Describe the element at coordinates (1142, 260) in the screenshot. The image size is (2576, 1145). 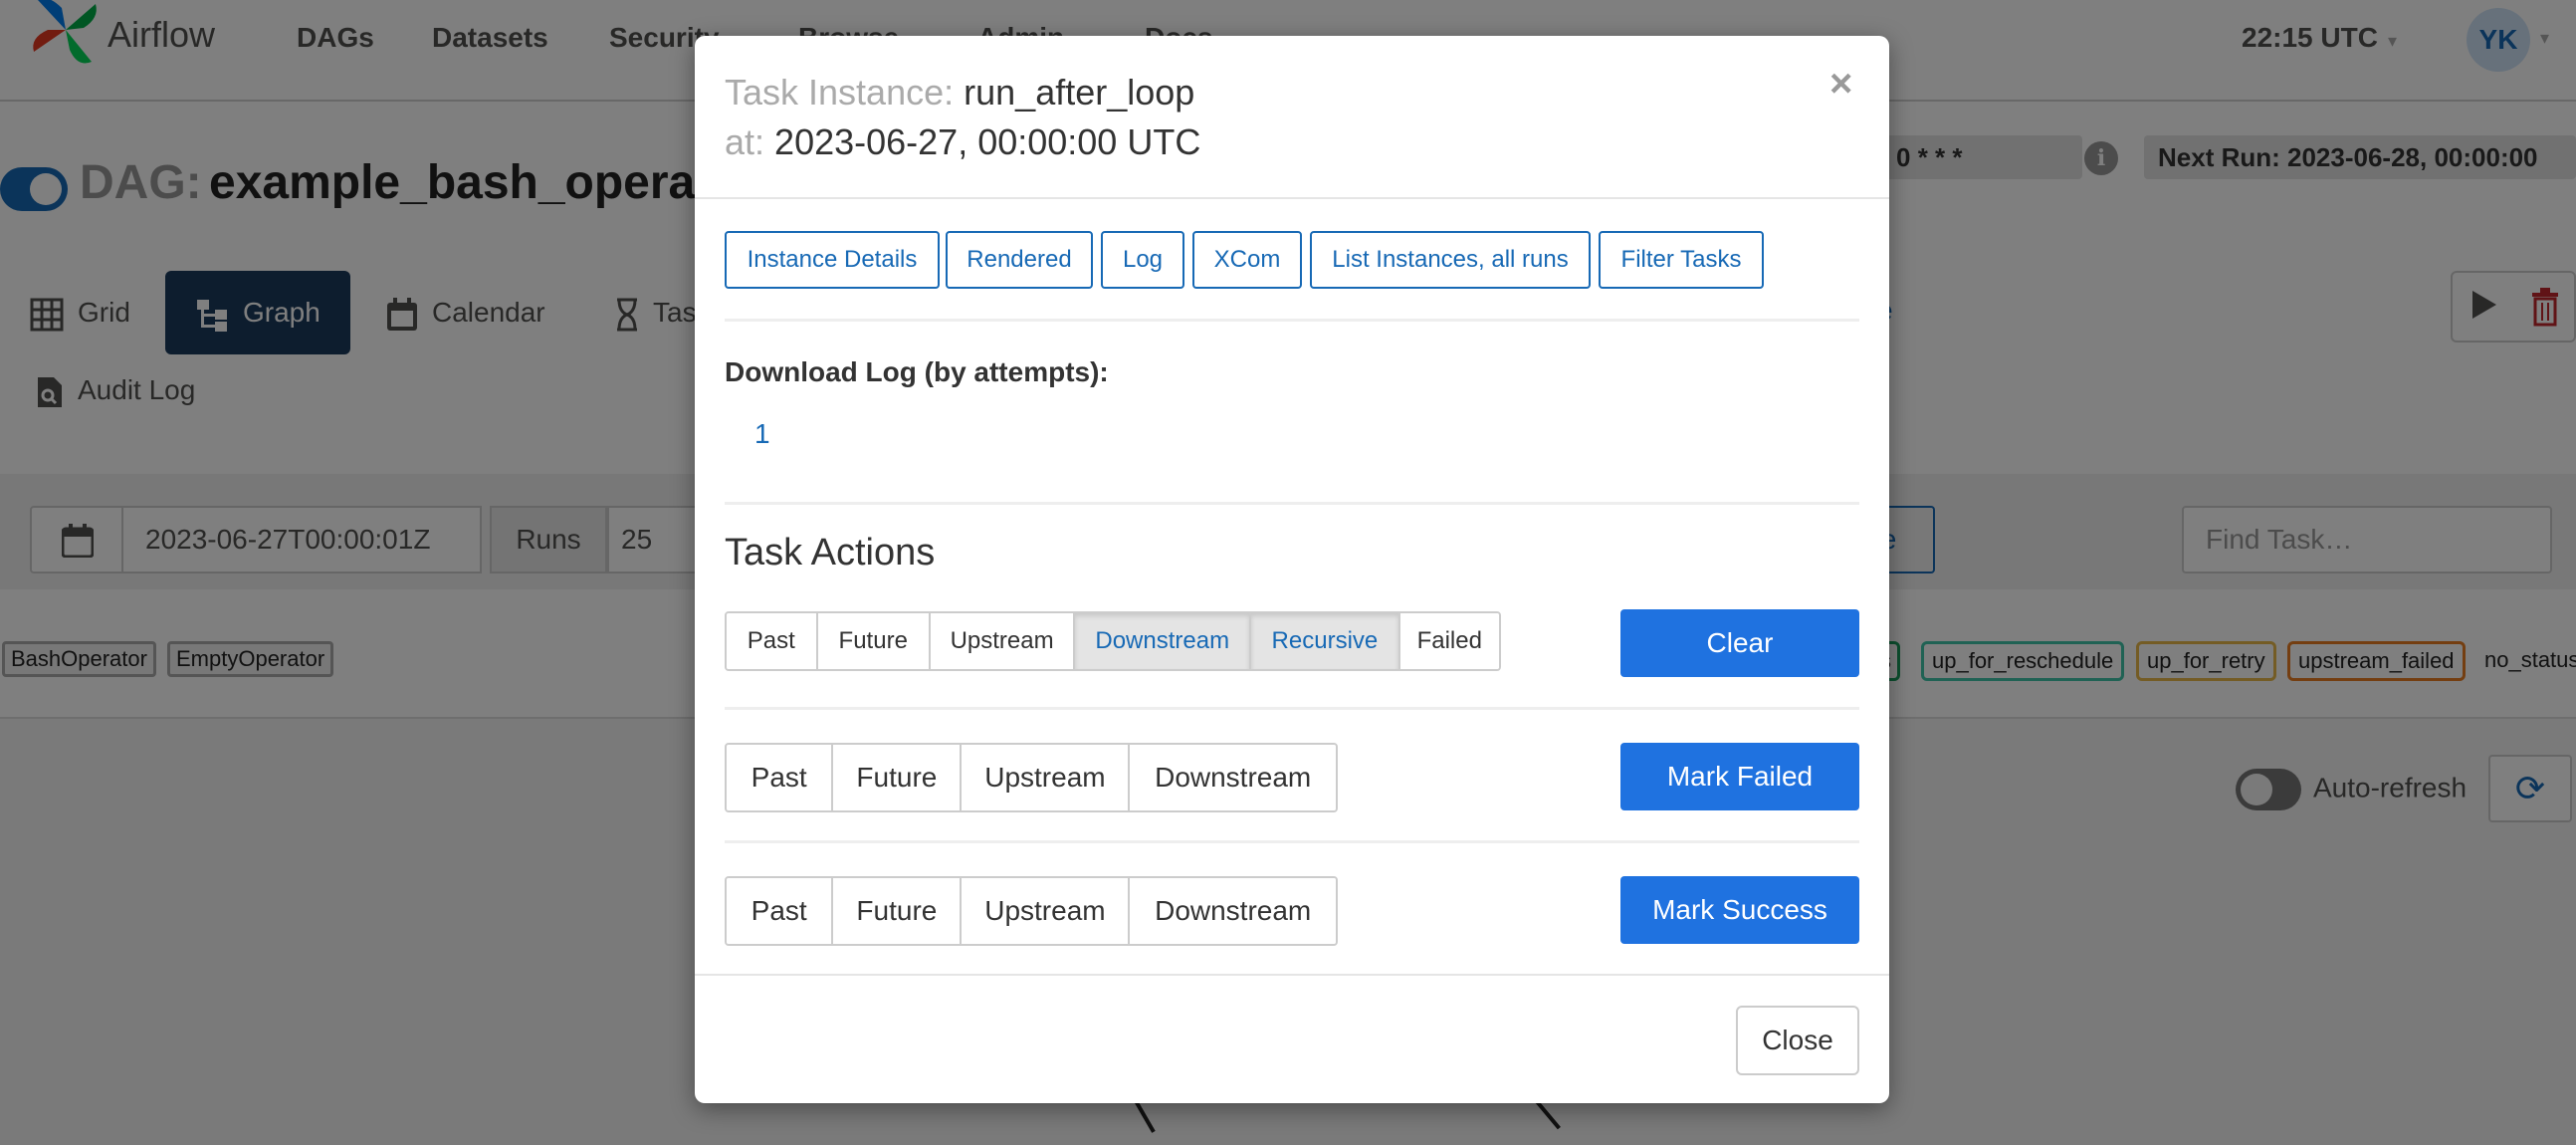
I see `log-button: Log` at that location.